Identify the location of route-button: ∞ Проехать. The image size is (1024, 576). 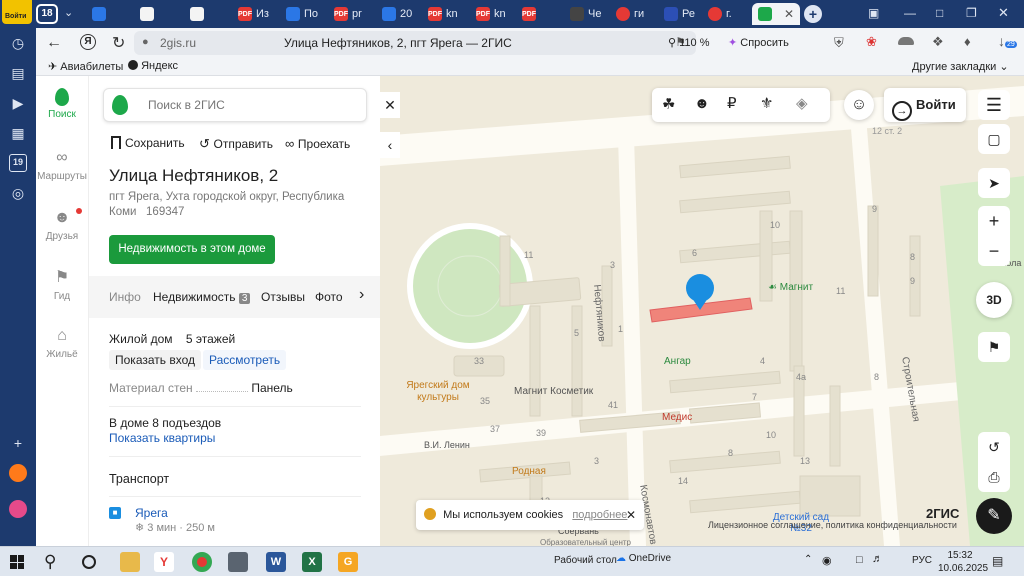
(317, 143).